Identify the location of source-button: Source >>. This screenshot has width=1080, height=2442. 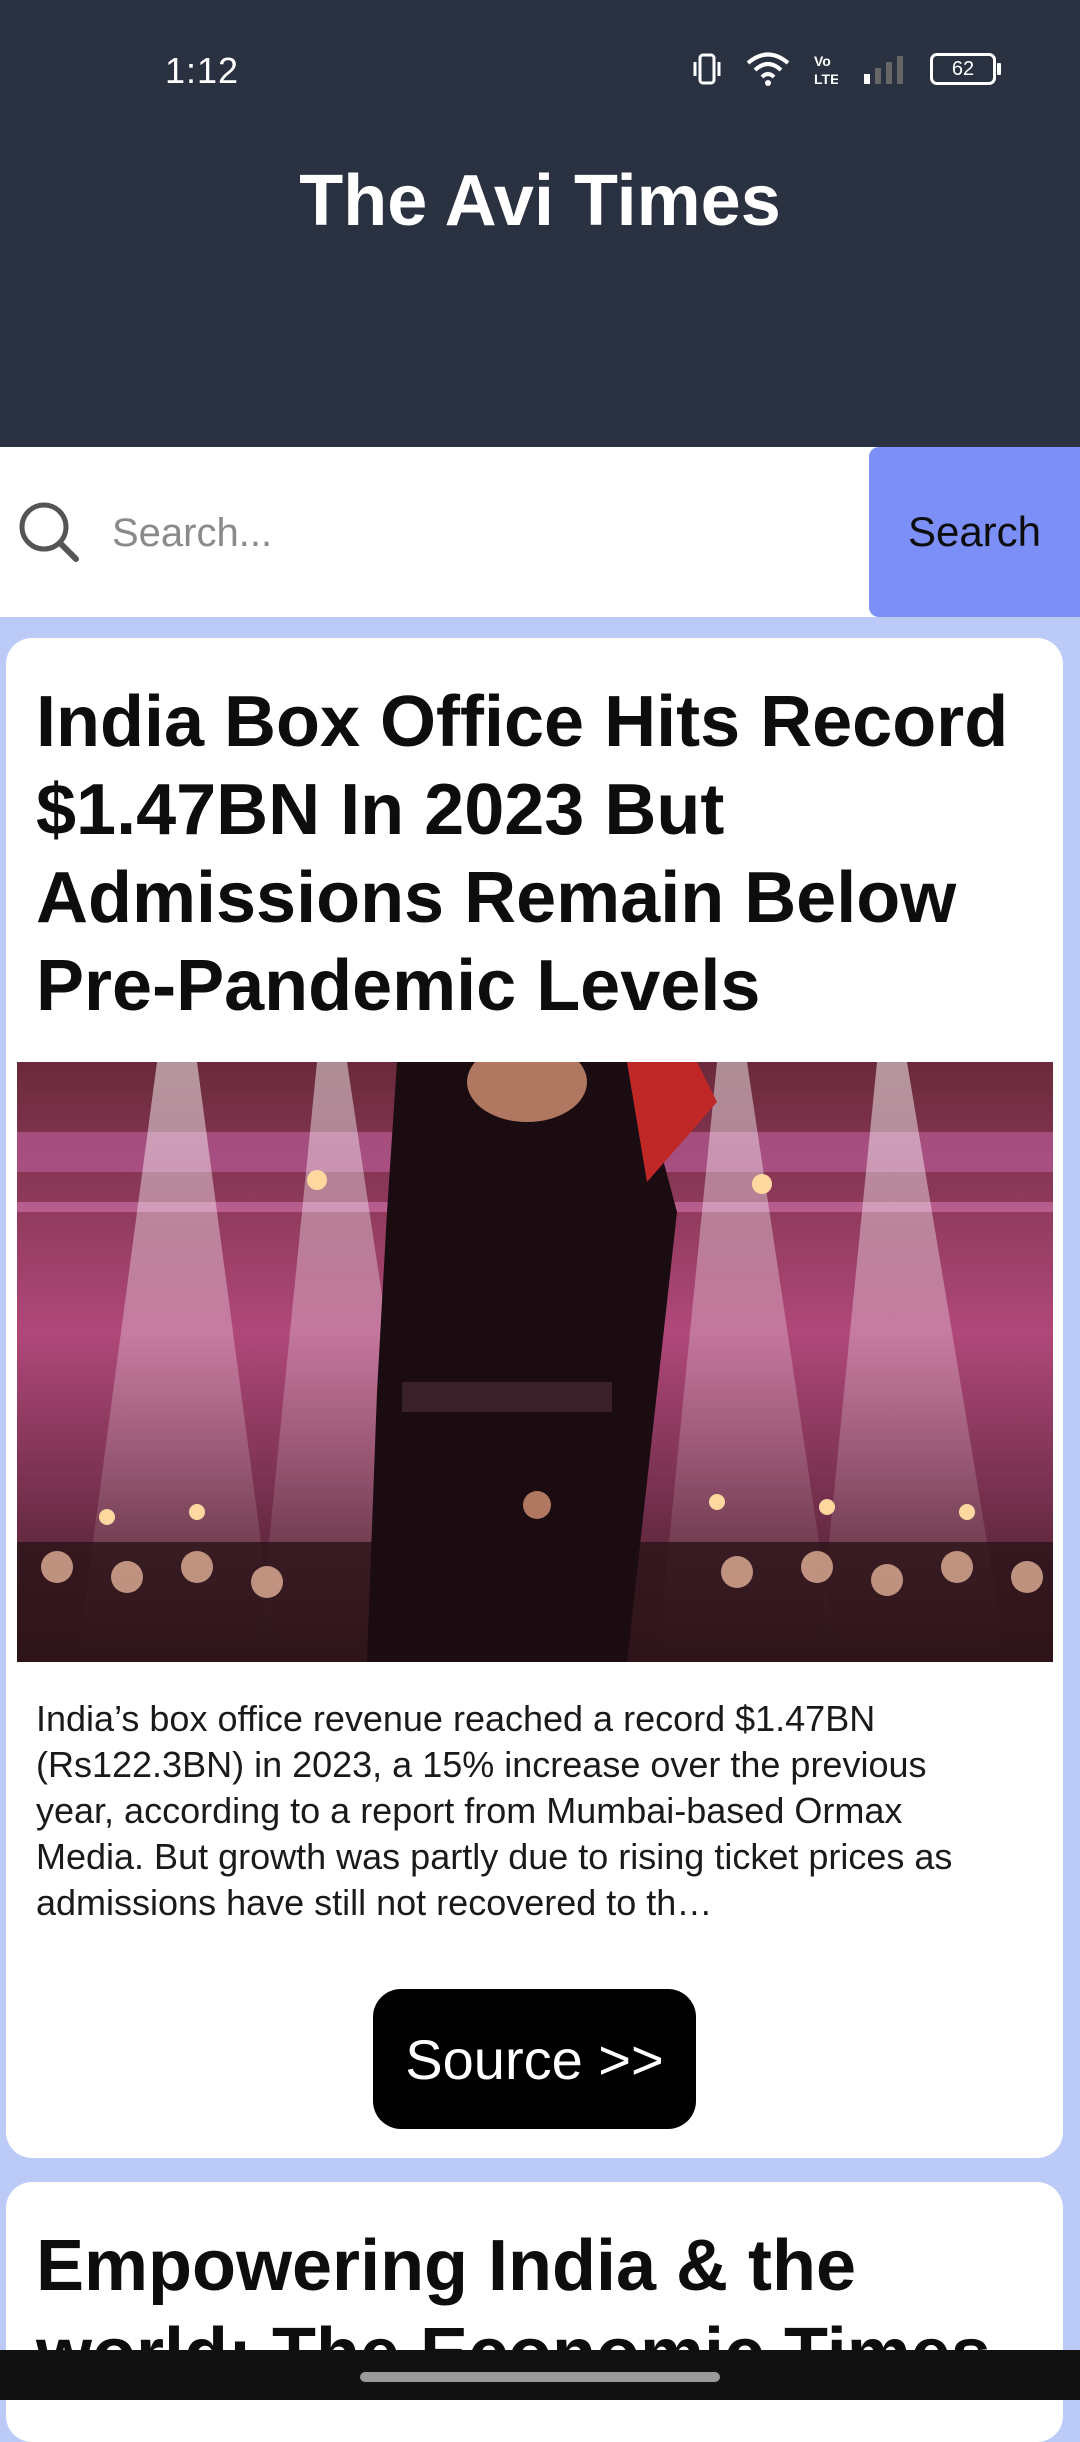
(534, 2059).